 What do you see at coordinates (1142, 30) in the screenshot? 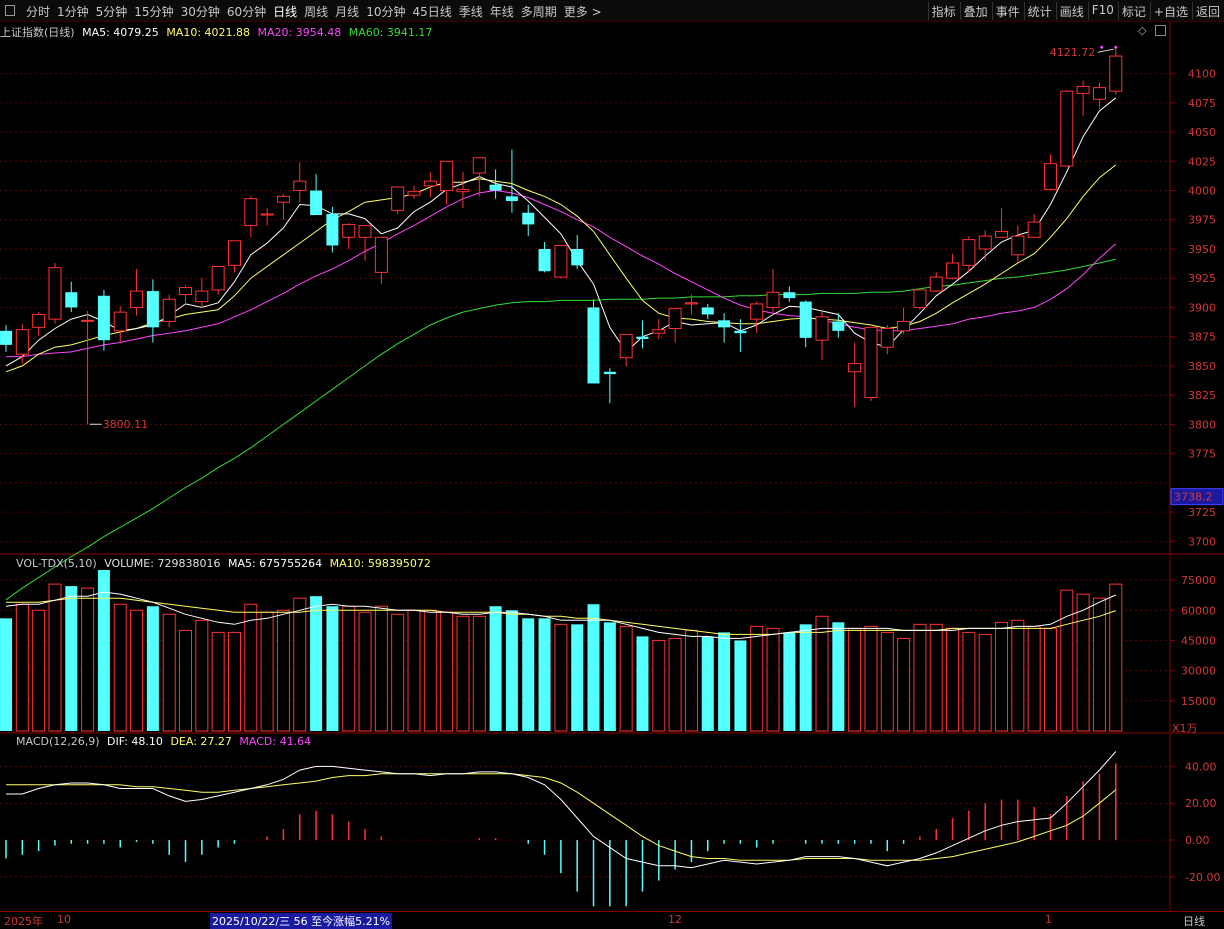
I see `main-panel-diamond-icon: ◇` at bounding box center [1142, 30].